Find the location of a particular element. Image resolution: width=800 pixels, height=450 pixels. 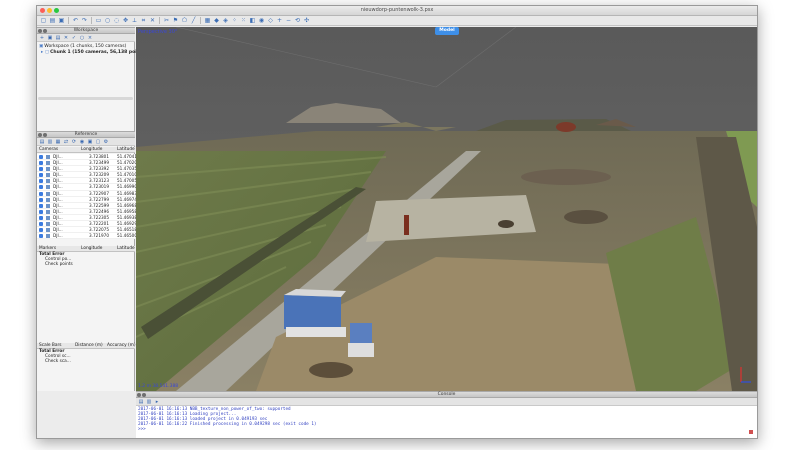

workspace-icon: ▣ is located at coordinates (41, 46).